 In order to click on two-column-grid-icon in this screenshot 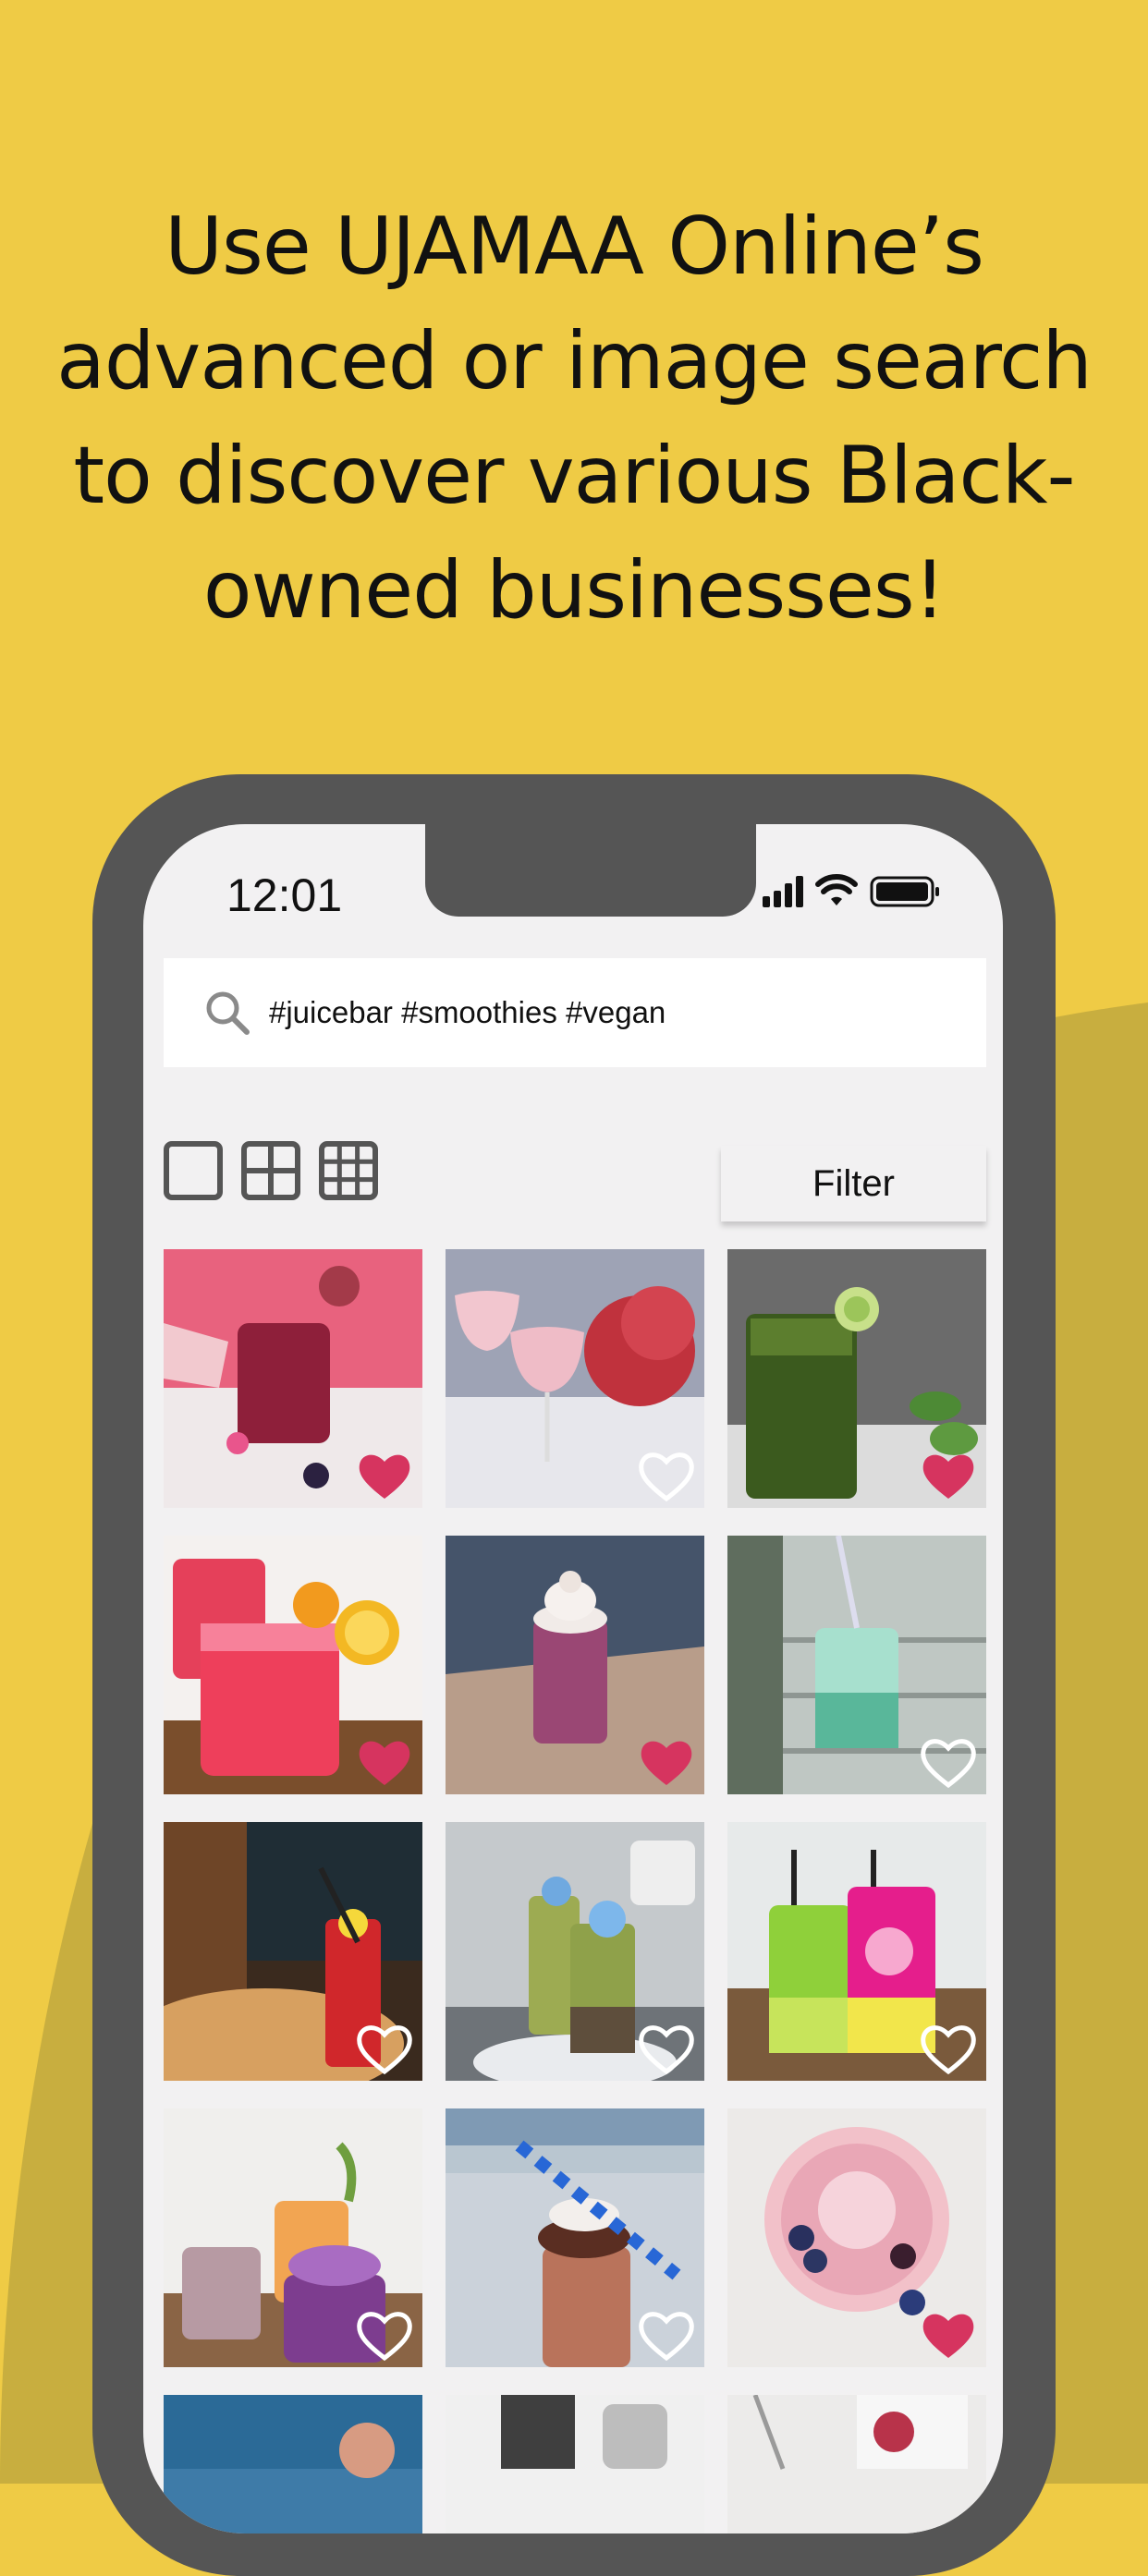, I will do `click(270, 1170)`.